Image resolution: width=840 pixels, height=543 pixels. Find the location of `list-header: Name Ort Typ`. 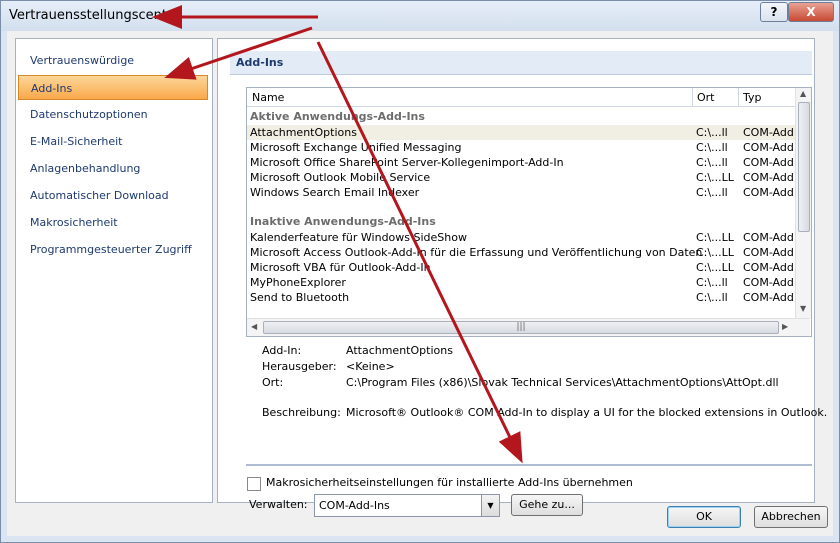

list-header: Name Ort Typ is located at coordinates (521, 97).